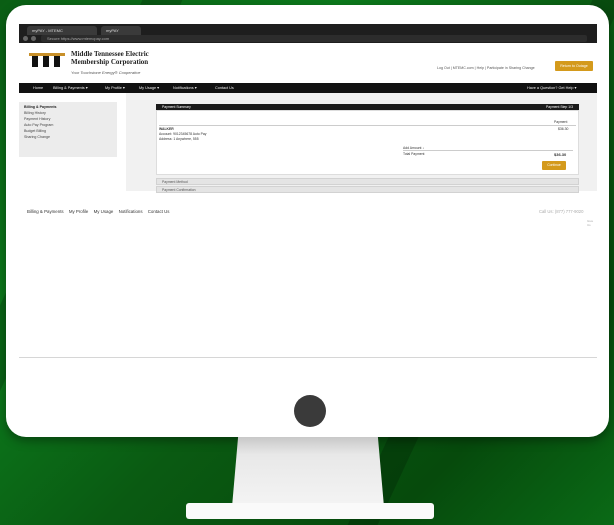  Describe the element at coordinates (70, 88) in the screenshot. I see `nav-billing-payments: Billing & Payments ▾` at that location.